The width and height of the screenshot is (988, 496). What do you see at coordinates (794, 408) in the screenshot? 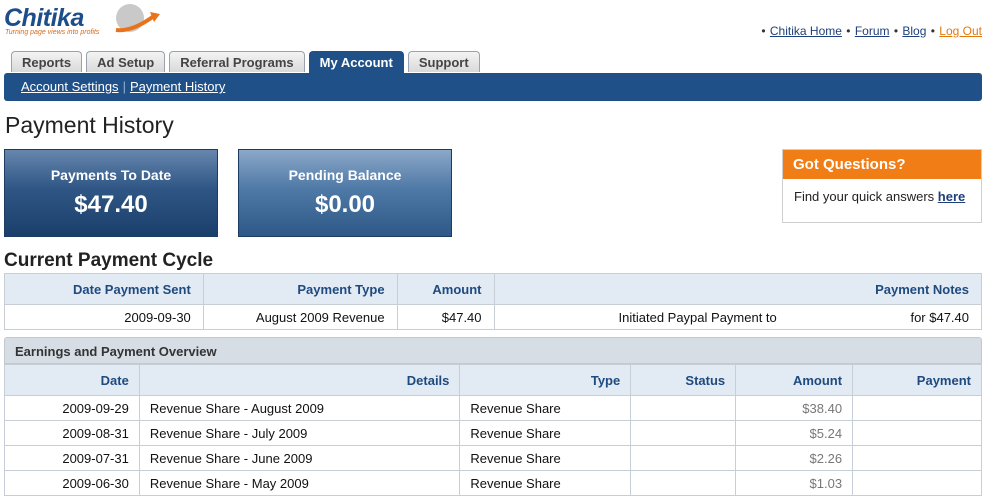
I see `row-amount: $38.40` at bounding box center [794, 408].